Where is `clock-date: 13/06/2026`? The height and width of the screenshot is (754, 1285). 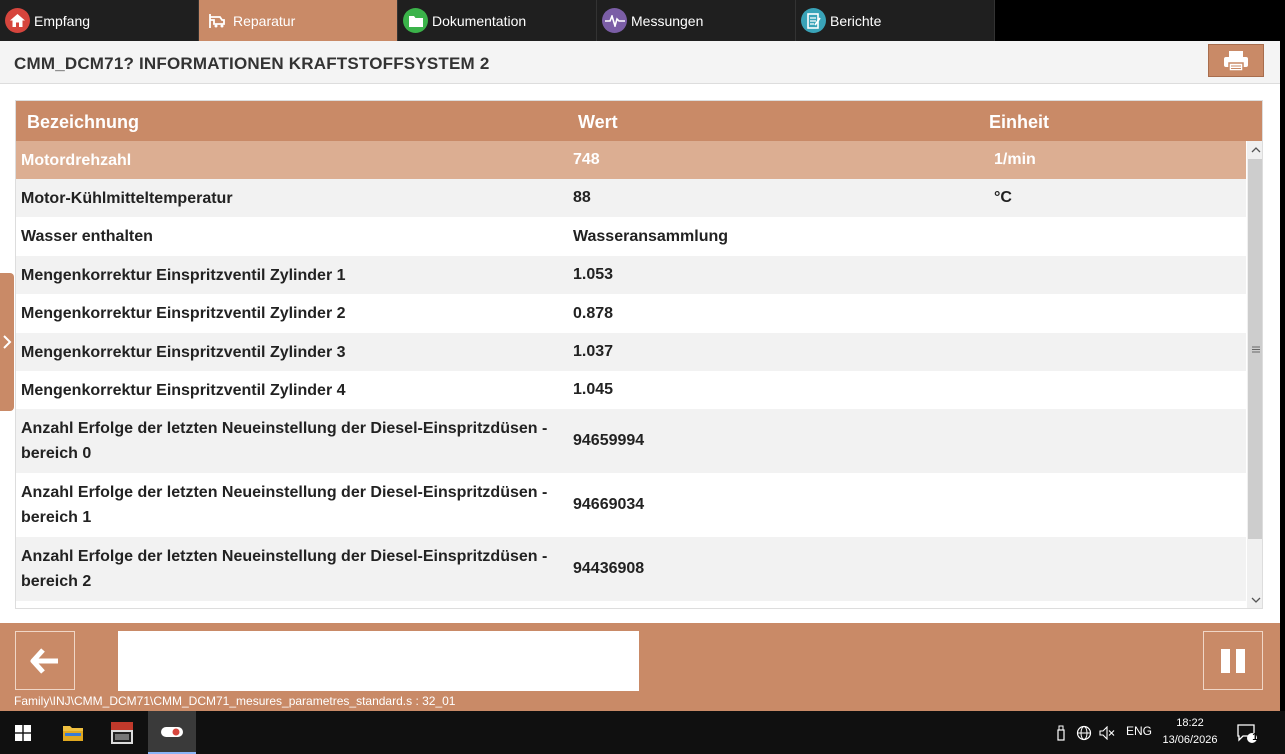
clock-date: 13/06/2026 is located at coordinates (1190, 740).